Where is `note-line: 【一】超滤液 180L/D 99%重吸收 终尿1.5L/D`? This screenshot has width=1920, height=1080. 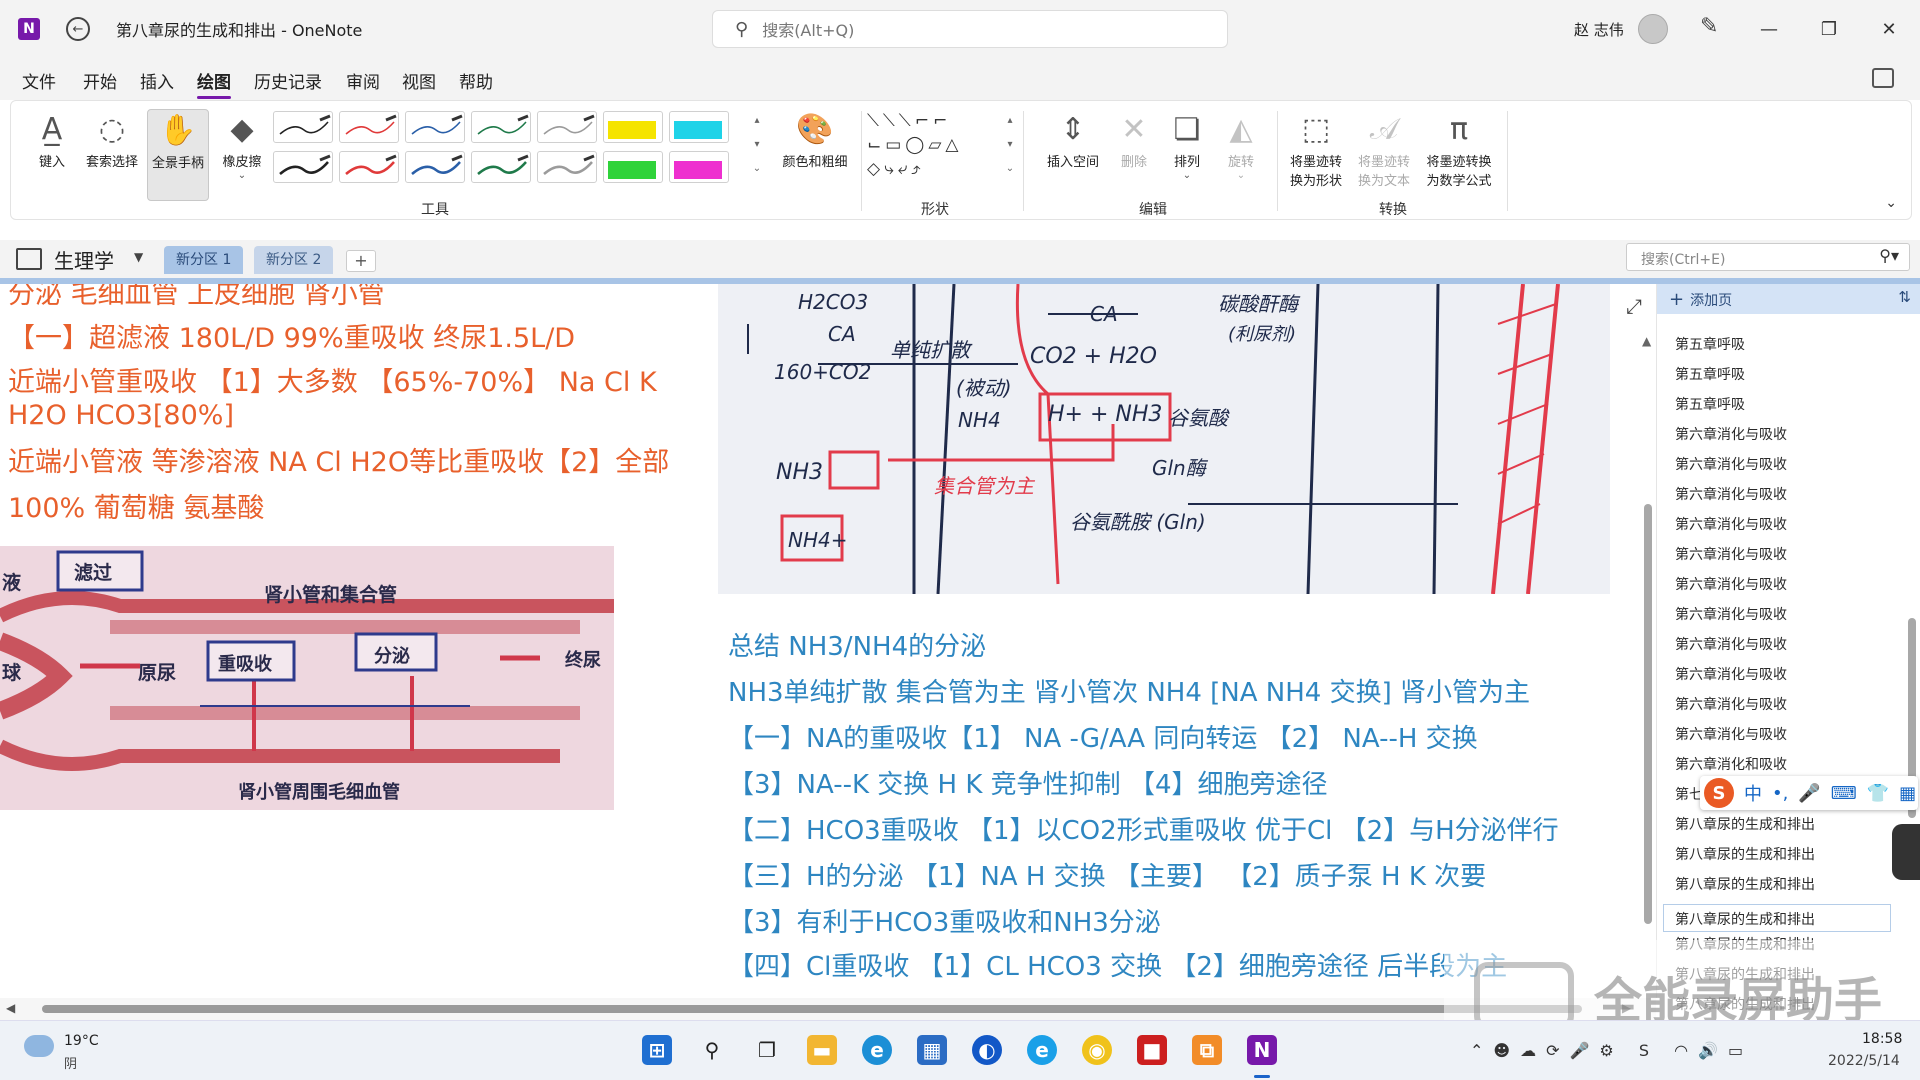 note-line: 【一】超滤液 180L/D 99%重吸收 终尿1.5L/D is located at coordinates (291, 335).